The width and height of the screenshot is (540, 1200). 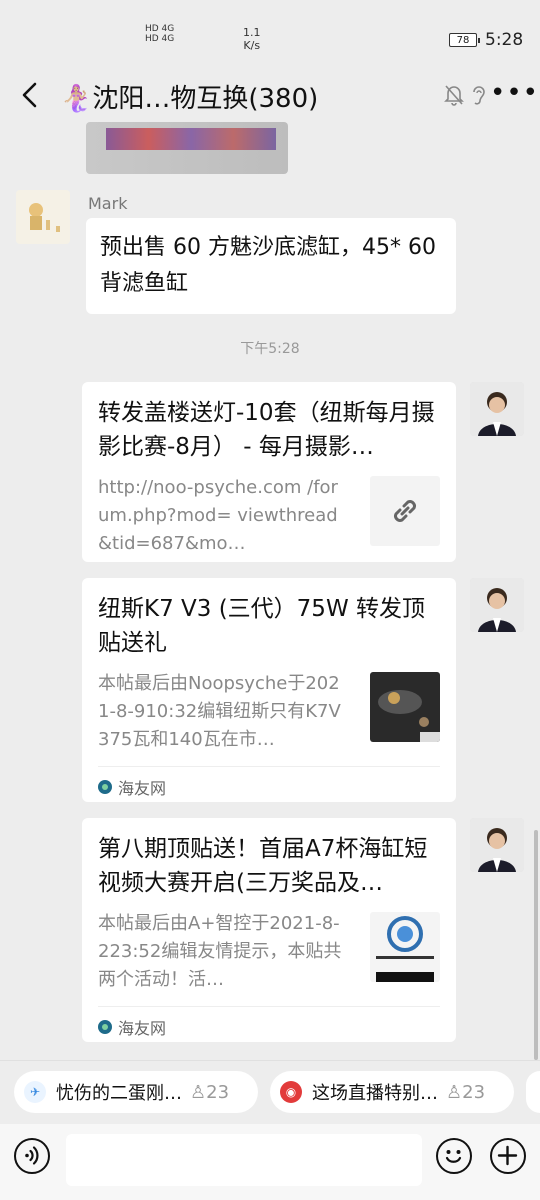 What do you see at coordinates (160, 39) in the screenshot?
I see `network-2: HD 4G` at bounding box center [160, 39].